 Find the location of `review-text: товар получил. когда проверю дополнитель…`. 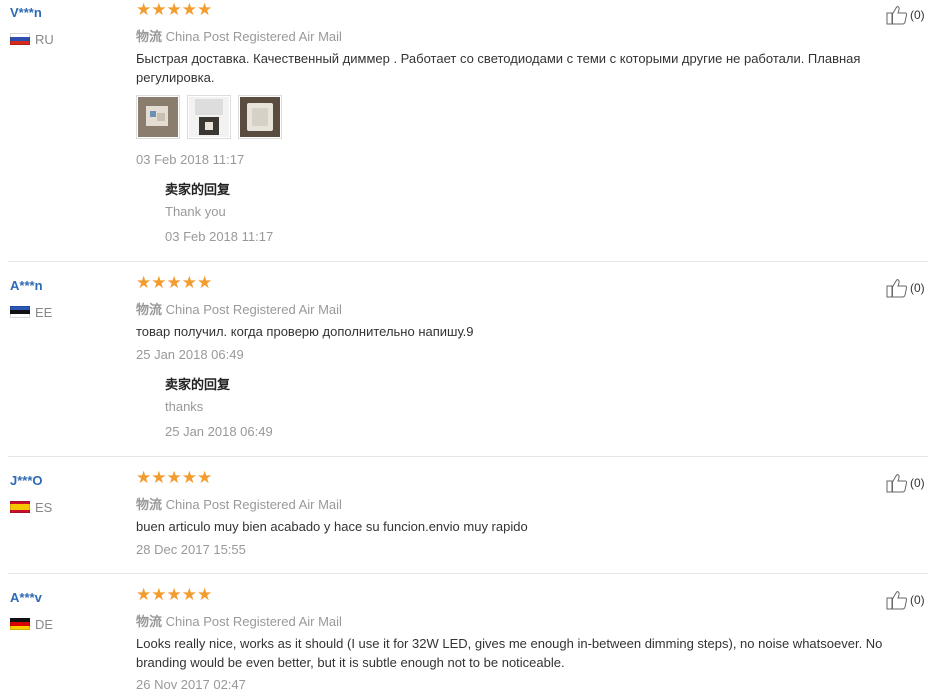

review-text: товар получил. когда проверю дополнитель… is located at coordinates (305, 331).